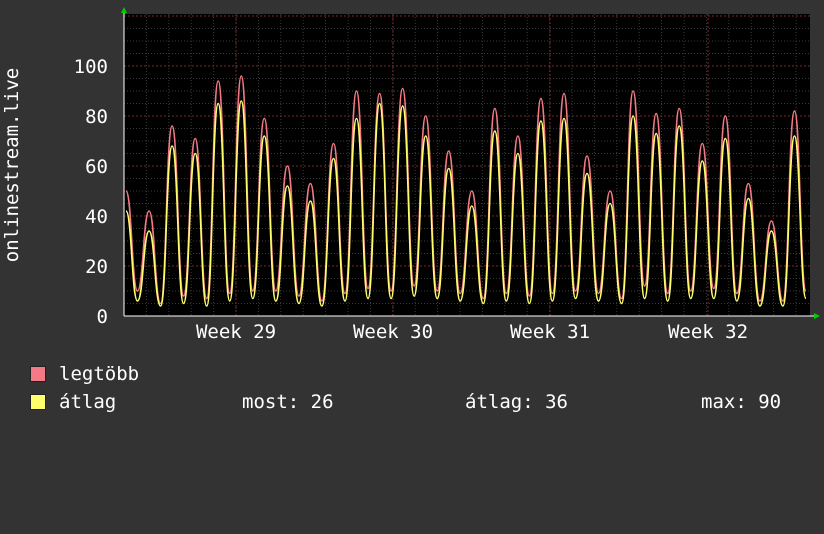 This screenshot has width=824, height=534. Describe the element at coordinates (88, 402) in the screenshot. I see `legend-label-avg: átlag` at that location.